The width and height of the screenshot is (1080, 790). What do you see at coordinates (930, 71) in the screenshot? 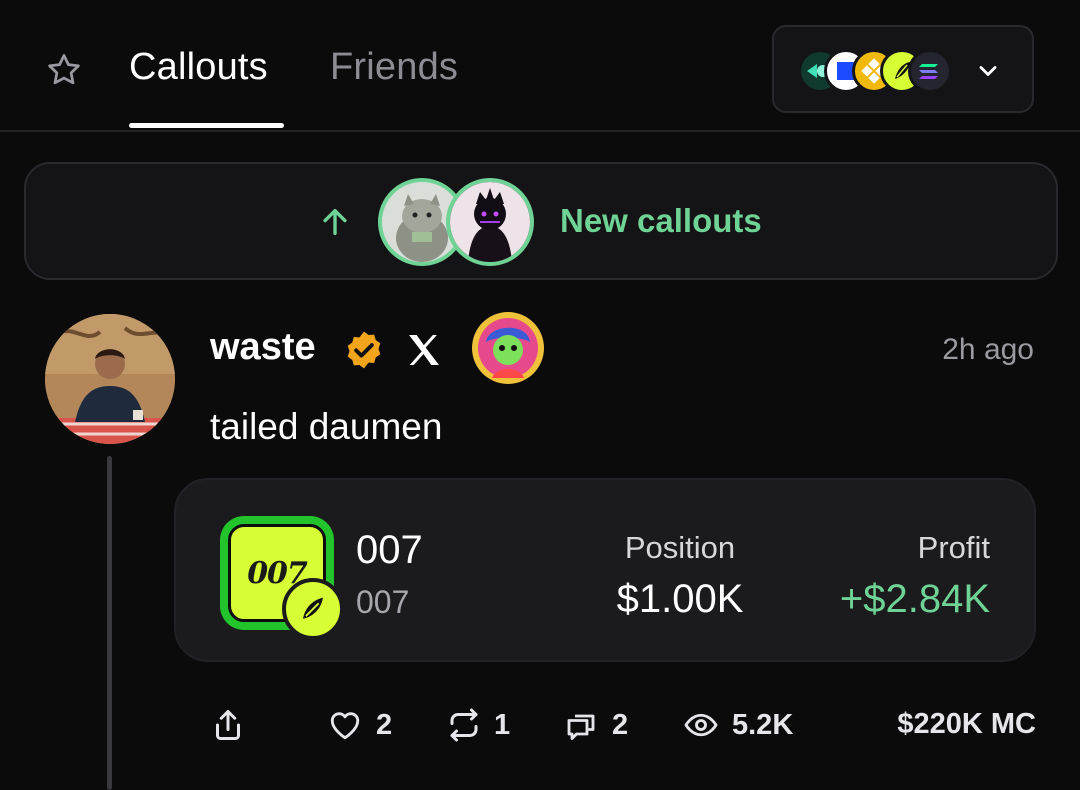
I see `solana-icon` at bounding box center [930, 71].